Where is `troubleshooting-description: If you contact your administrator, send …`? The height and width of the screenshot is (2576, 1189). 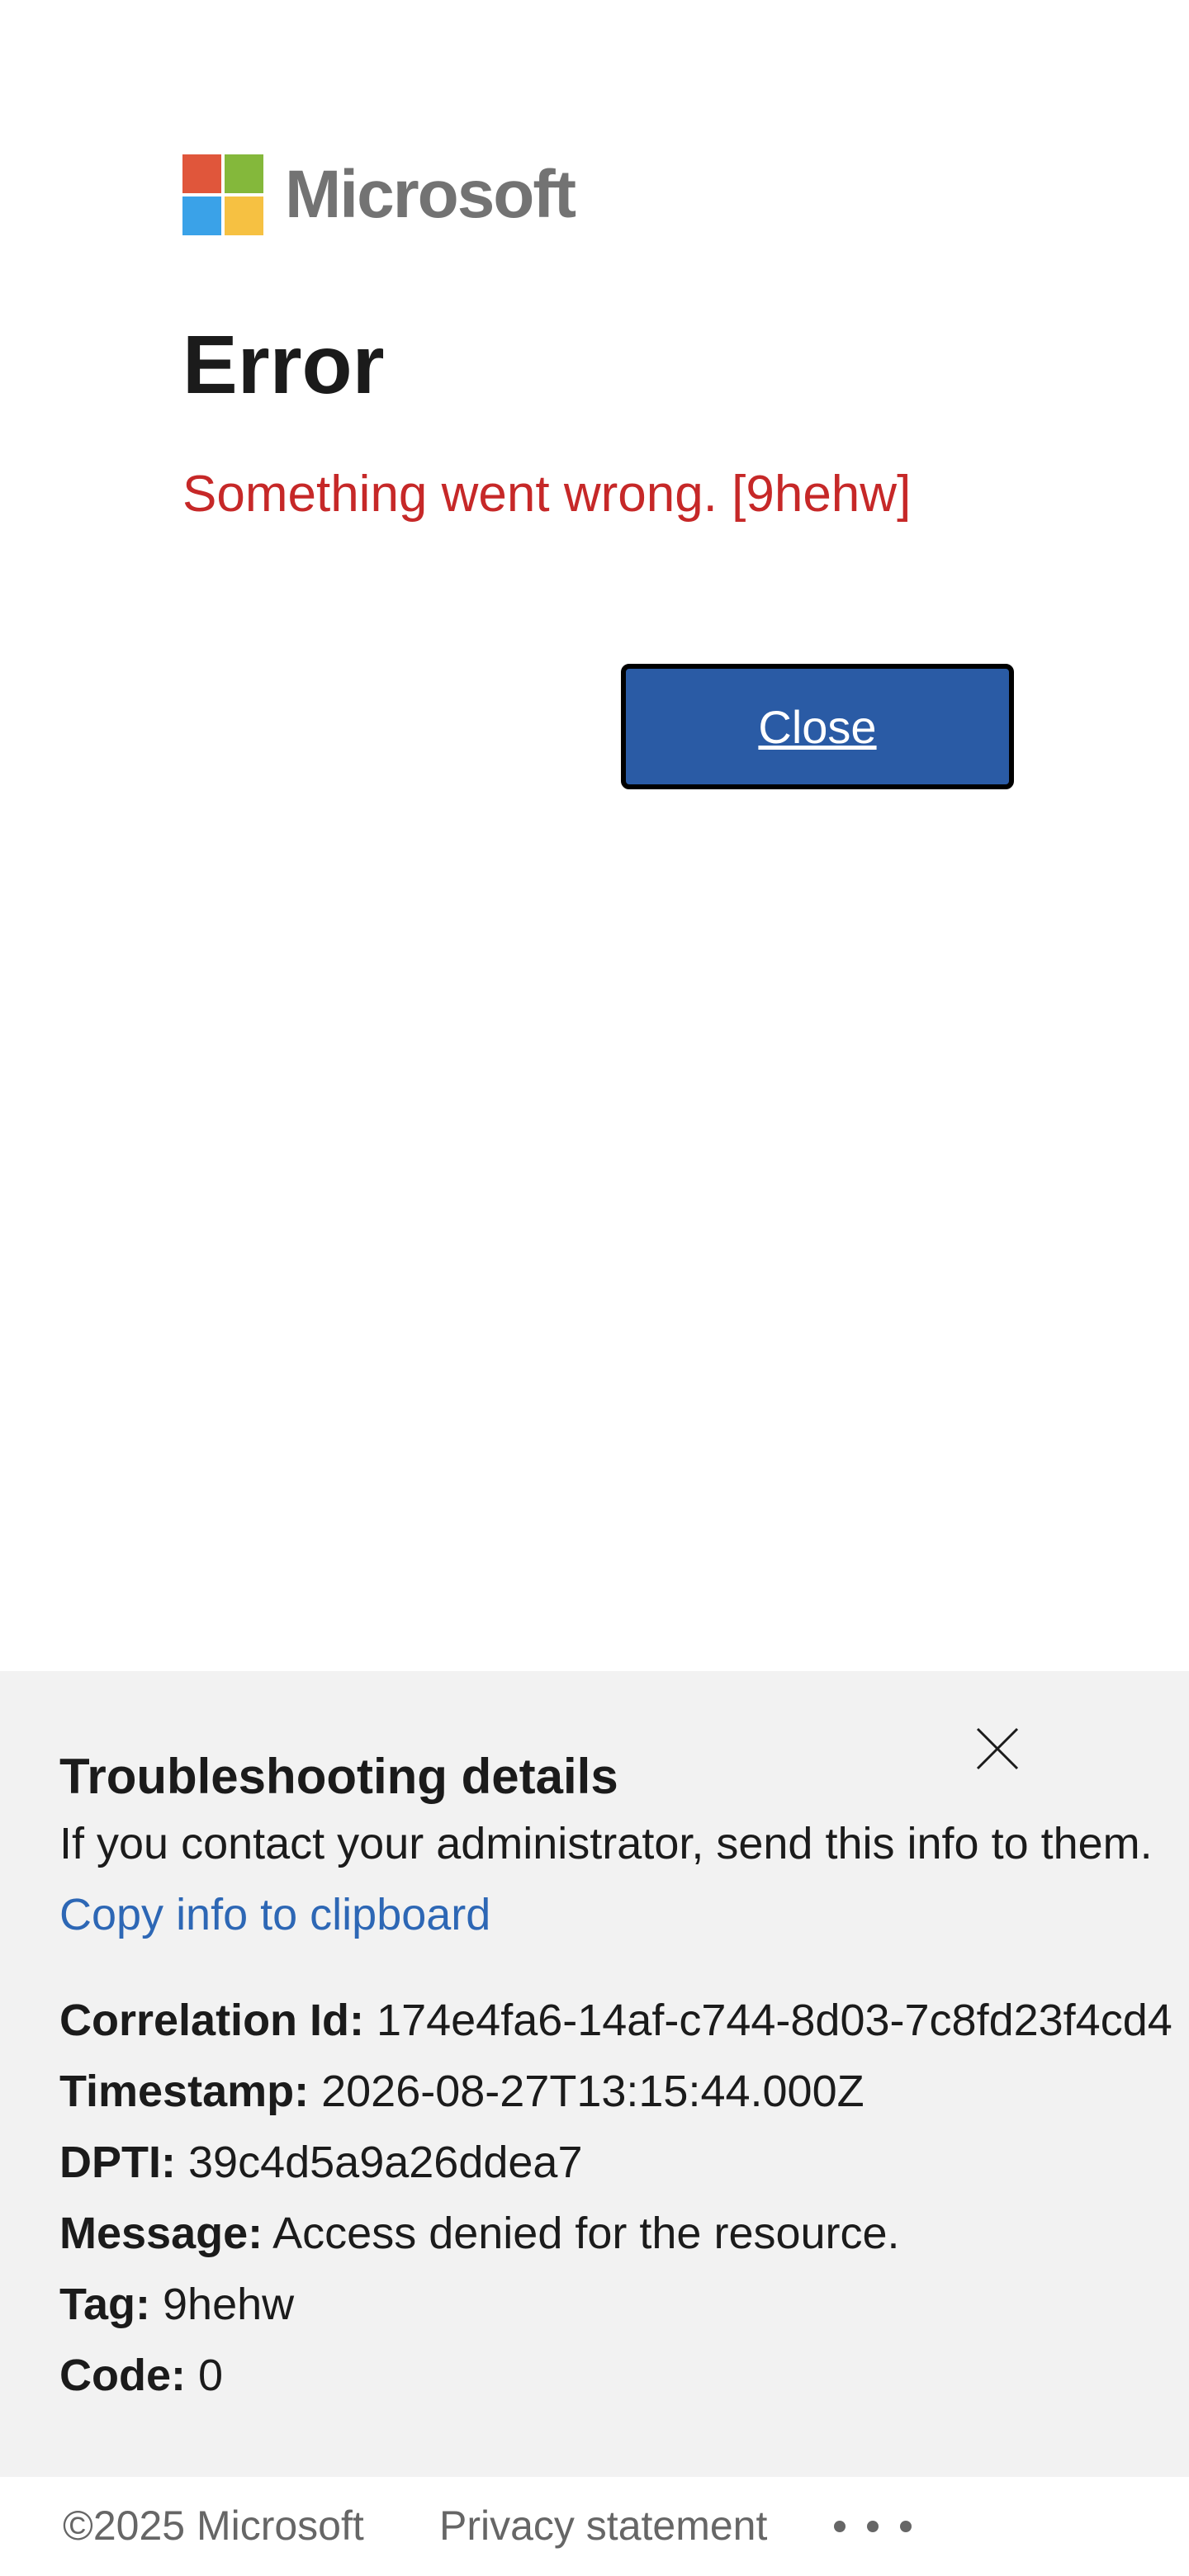 troubleshooting-description: If you contact your administrator, send … is located at coordinates (606, 1843).